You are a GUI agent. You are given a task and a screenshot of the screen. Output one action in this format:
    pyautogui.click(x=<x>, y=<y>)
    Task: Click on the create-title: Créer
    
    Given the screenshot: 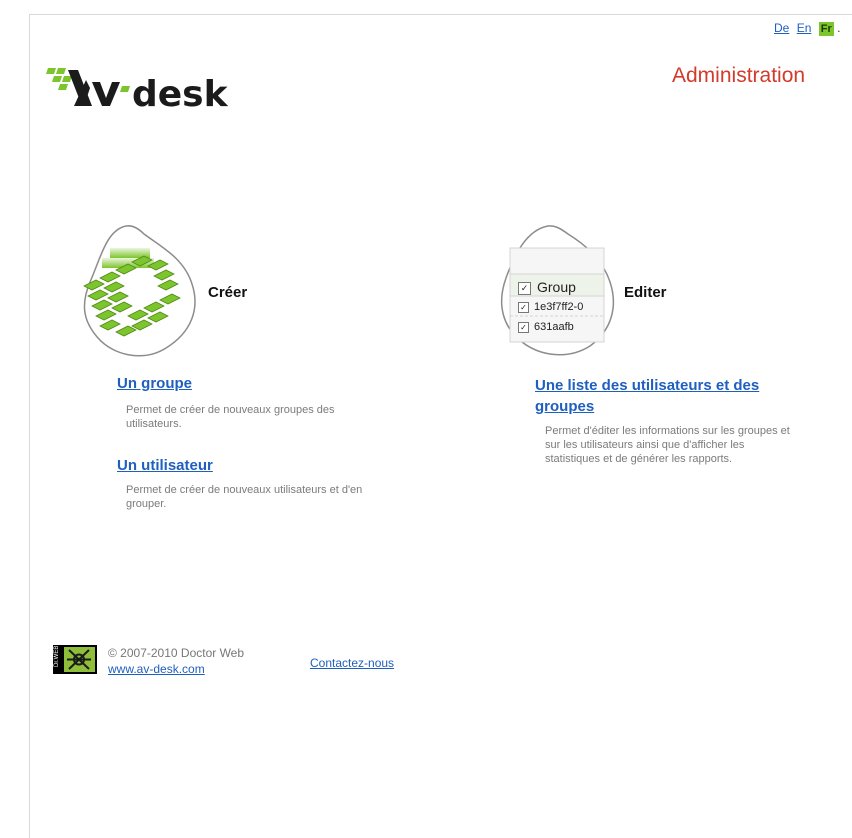 What is the action you would take?
    pyautogui.click(x=228, y=292)
    